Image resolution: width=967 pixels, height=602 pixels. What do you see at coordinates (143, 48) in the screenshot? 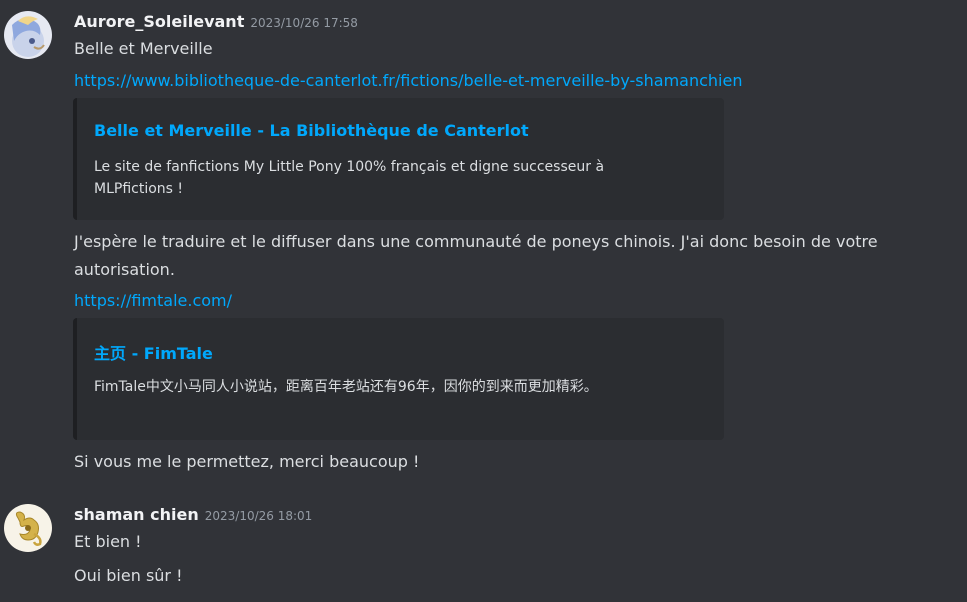
I see `message-text: Belle et Merveille` at bounding box center [143, 48].